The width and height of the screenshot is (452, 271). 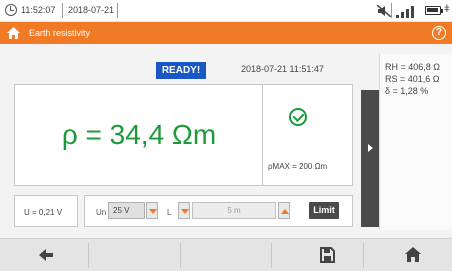 What do you see at coordinates (43, 212) in the screenshot?
I see `u-value: U = 0,21 V` at bounding box center [43, 212].